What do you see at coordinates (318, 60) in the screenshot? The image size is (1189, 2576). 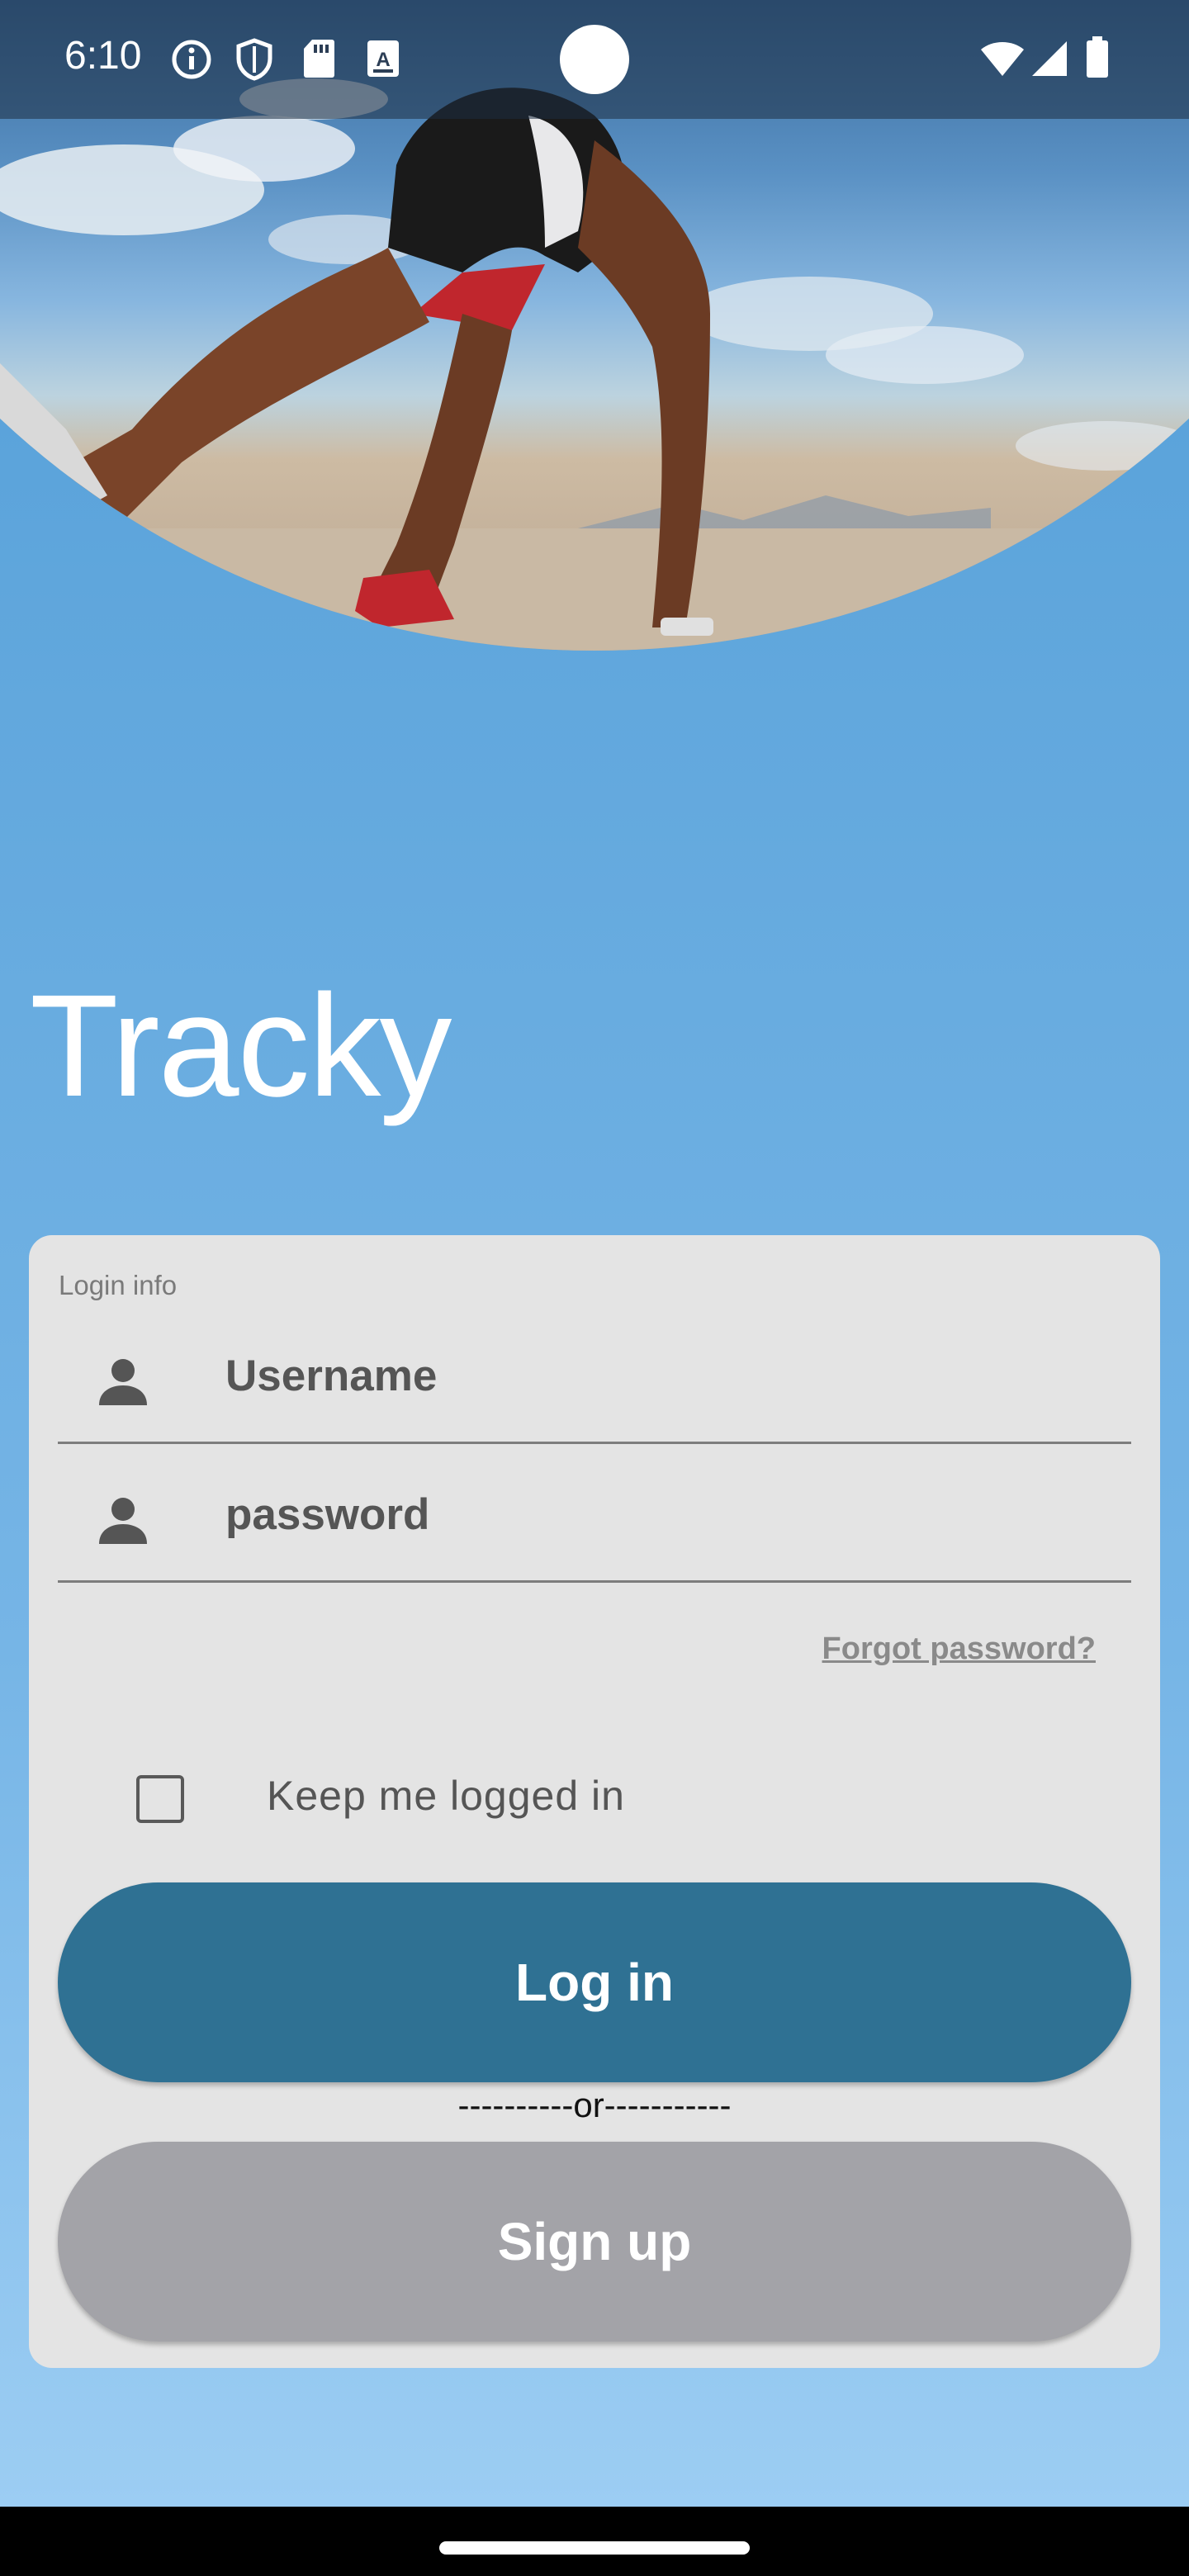 I see `sd-card-icon` at bounding box center [318, 60].